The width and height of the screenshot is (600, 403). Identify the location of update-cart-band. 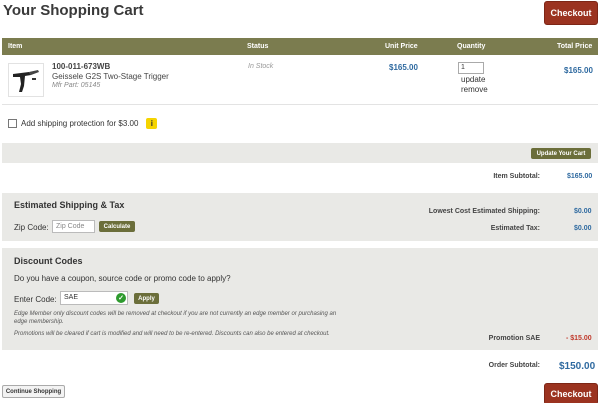
(300, 153).